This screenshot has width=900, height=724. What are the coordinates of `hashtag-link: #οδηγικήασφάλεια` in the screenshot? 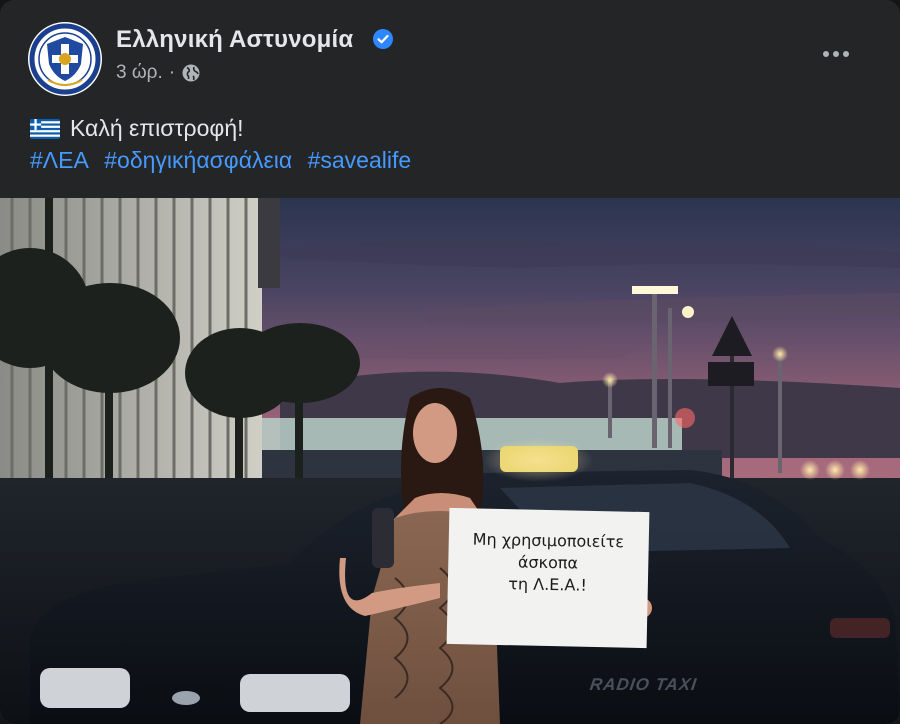 It's located at (198, 160).